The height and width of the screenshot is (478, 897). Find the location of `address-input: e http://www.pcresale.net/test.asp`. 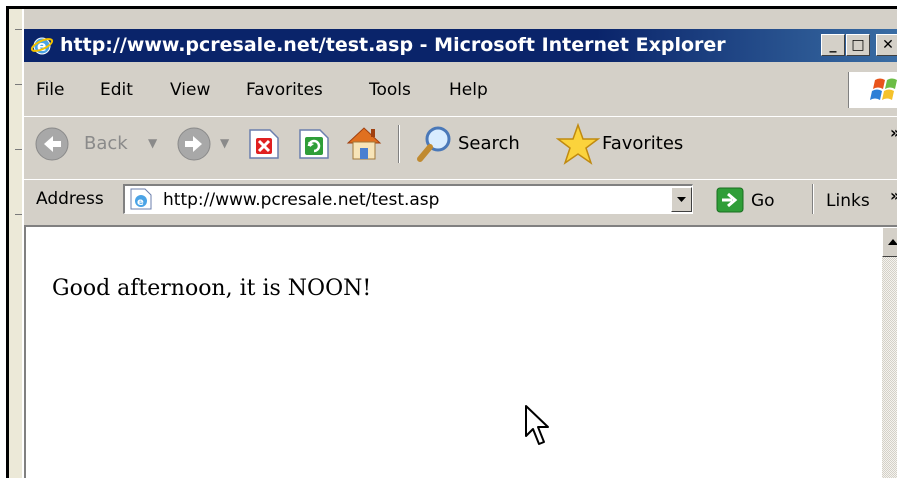

address-input: e http://www.pcresale.net/test.asp is located at coordinates (408, 199).